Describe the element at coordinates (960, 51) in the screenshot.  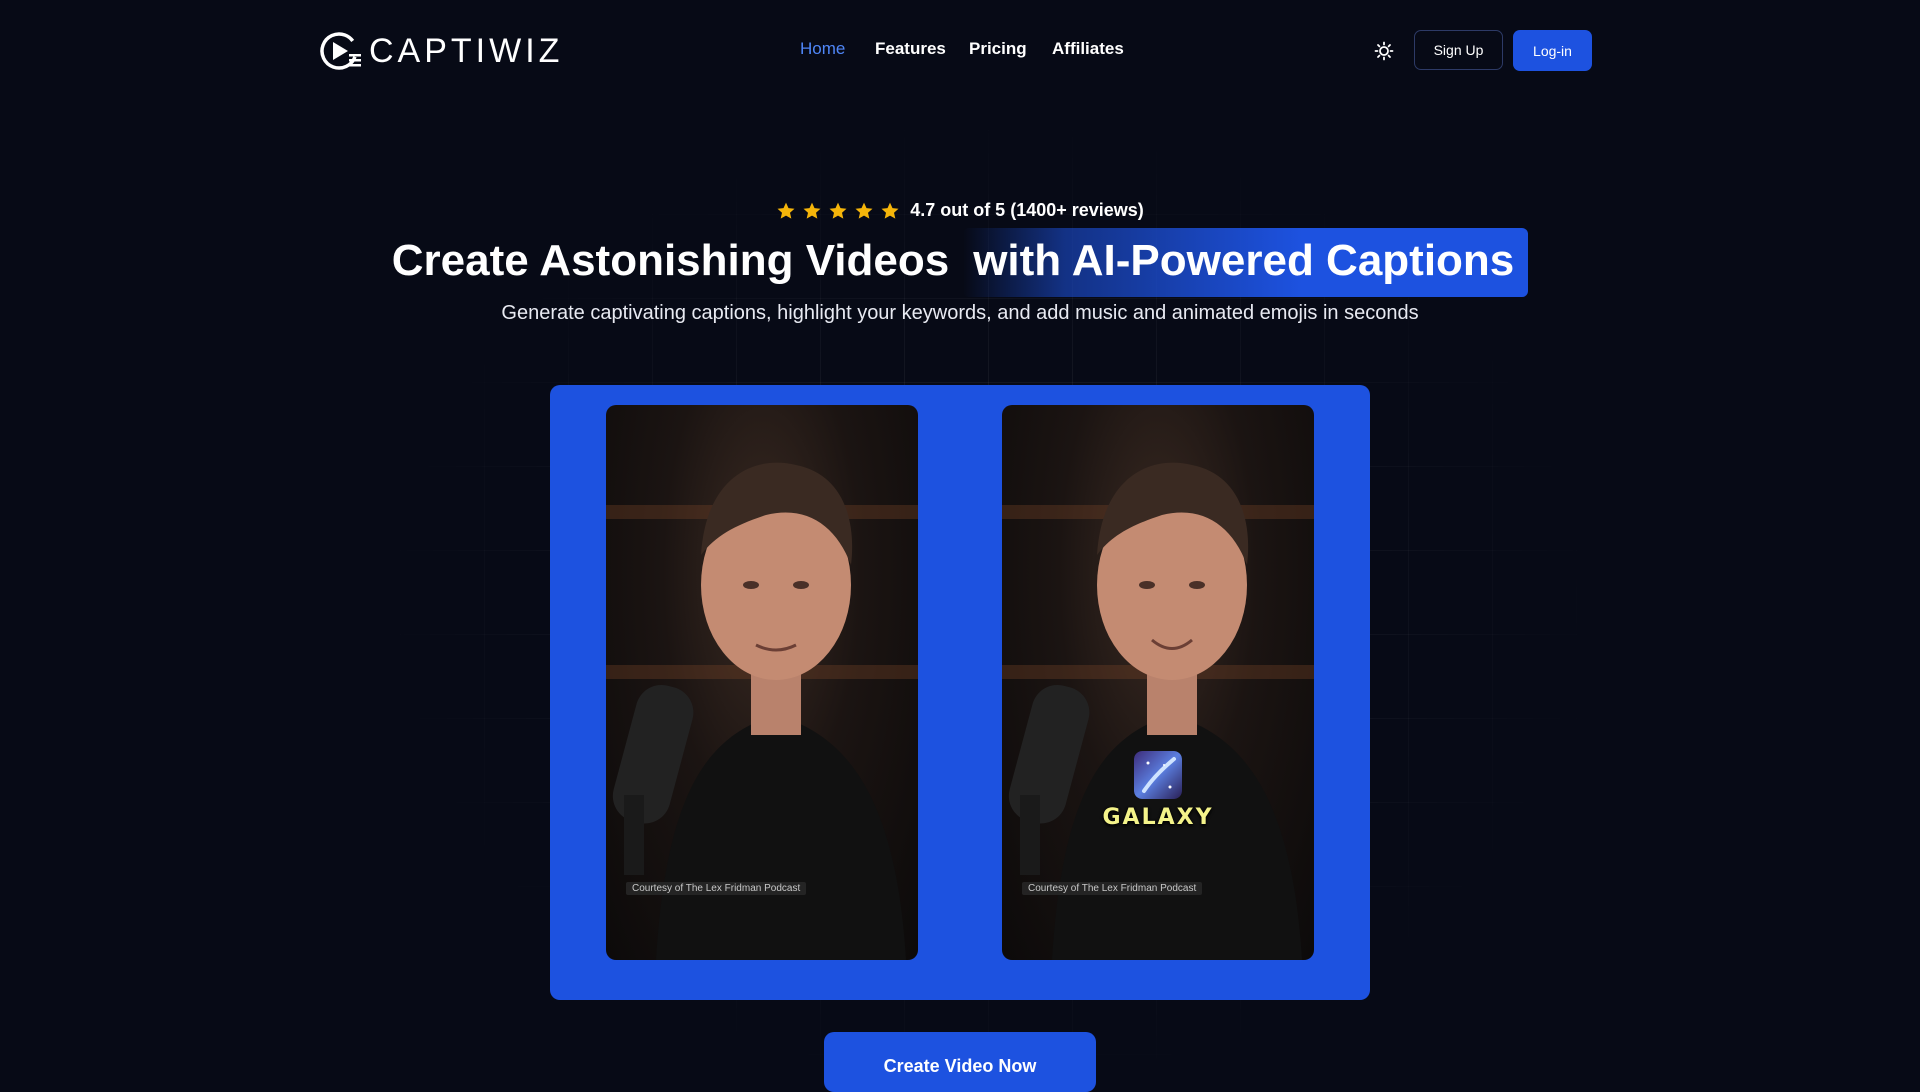
I see `main-nav: Home Features Pricing Affiliates` at that location.